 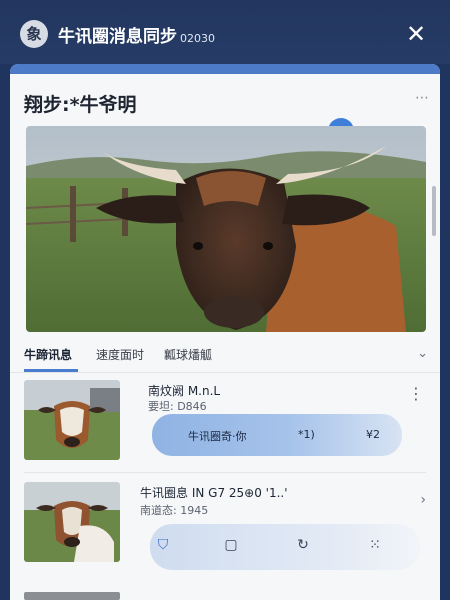 I want to click on item-subtitle: 南道态: 1945, so click(x=174, y=510).